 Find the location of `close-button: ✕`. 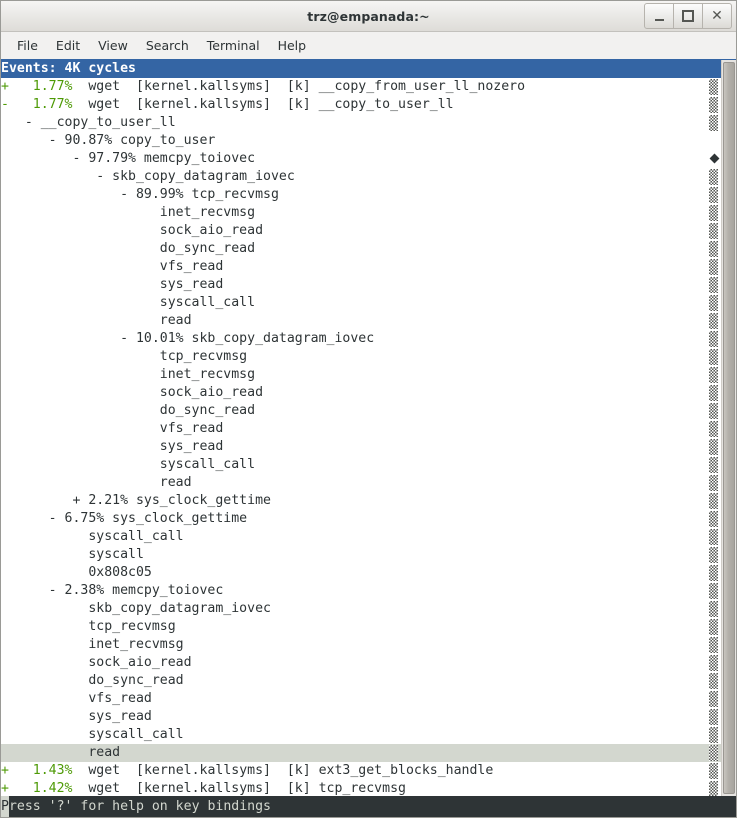

close-button: ✕ is located at coordinates (717, 16).